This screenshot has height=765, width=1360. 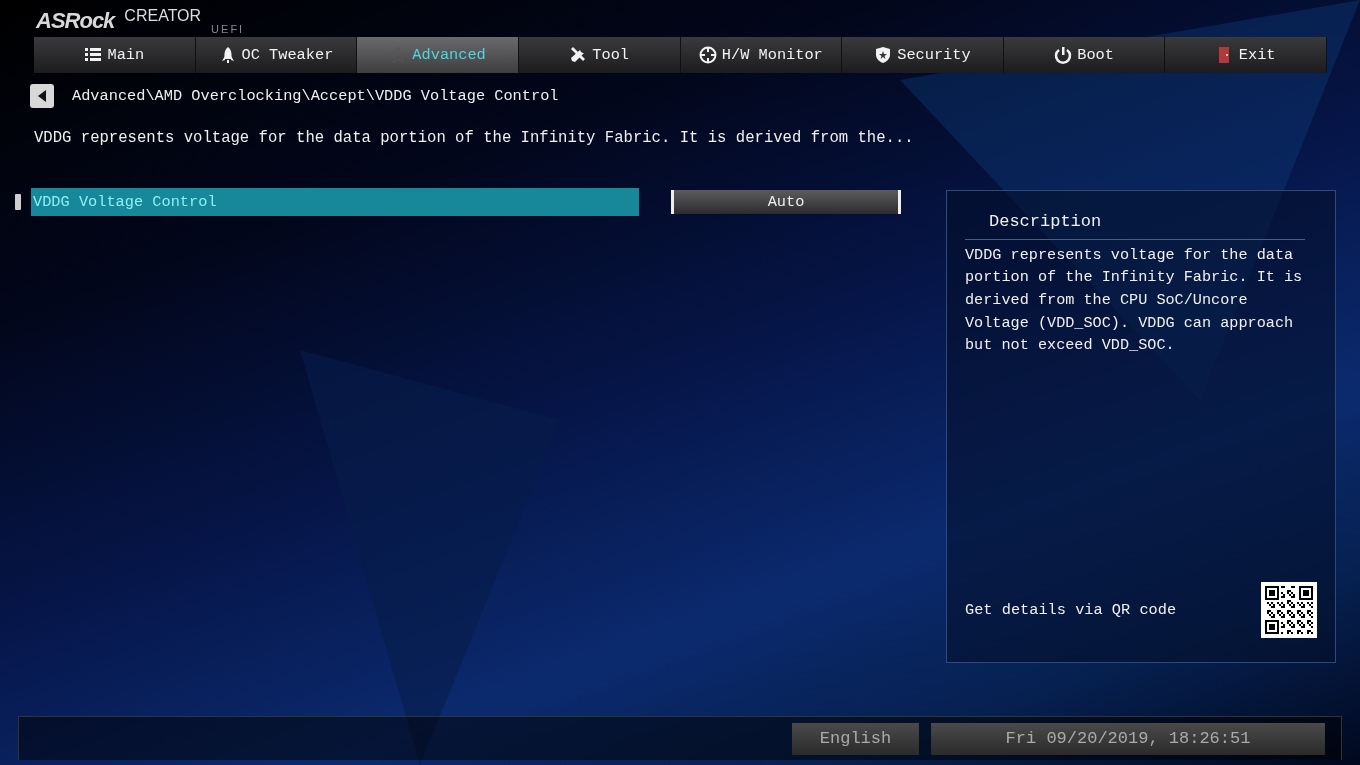 What do you see at coordinates (761, 55) in the screenshot?
I see `menu-tab: H/W Monitor` at bounding box center [761, 55].